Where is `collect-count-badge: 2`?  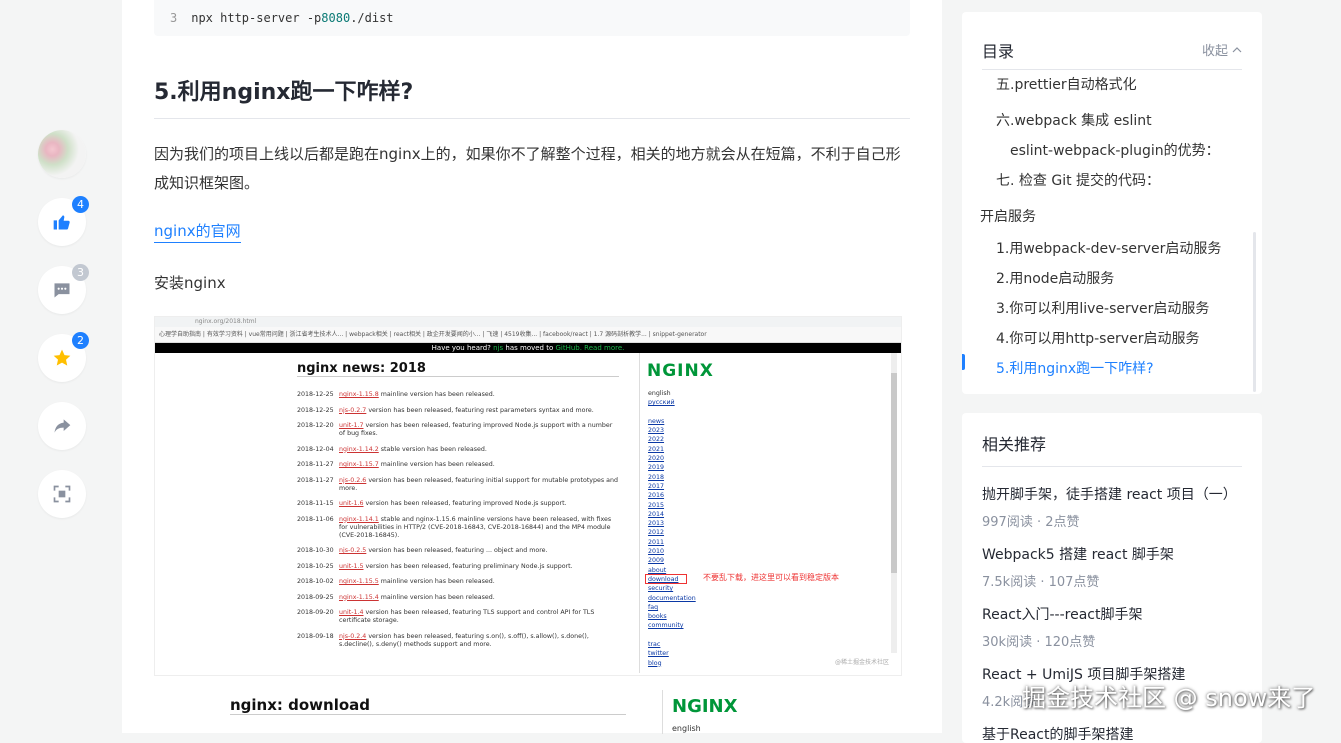 collect-count-badge: 2 is located at coordinates (80, 340).